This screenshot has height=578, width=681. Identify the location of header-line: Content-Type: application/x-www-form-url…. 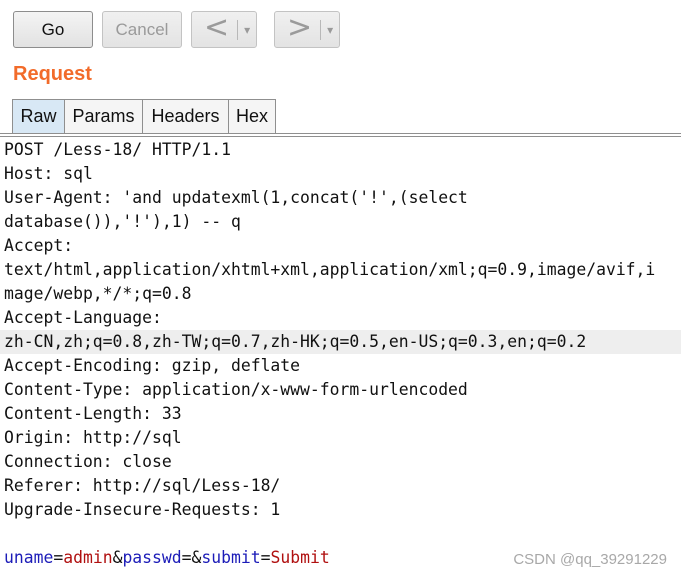
(236, 389).